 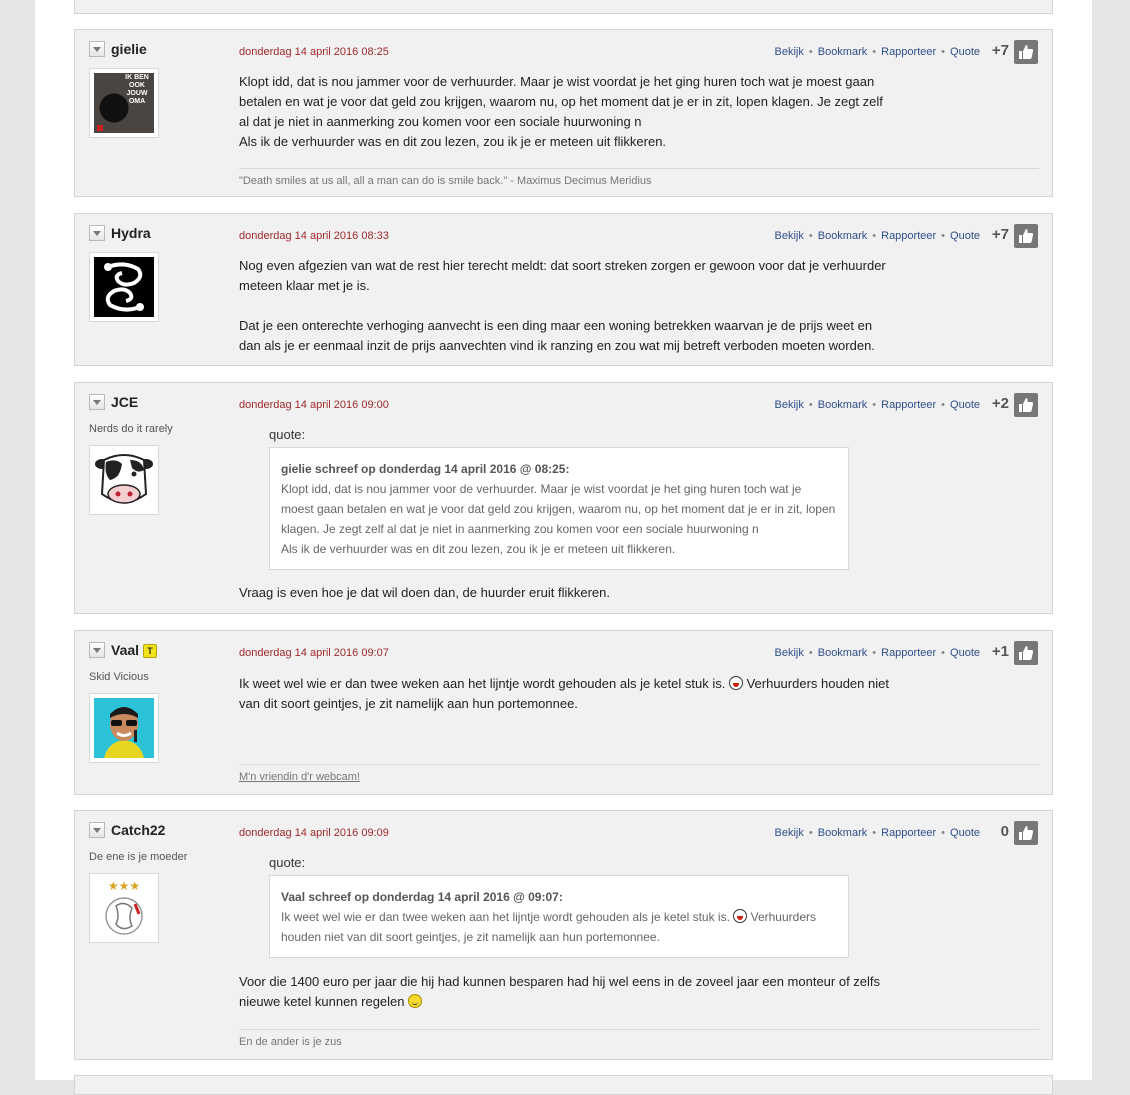 I want to click on avatar: ★★★, so click(x=124, y=908).